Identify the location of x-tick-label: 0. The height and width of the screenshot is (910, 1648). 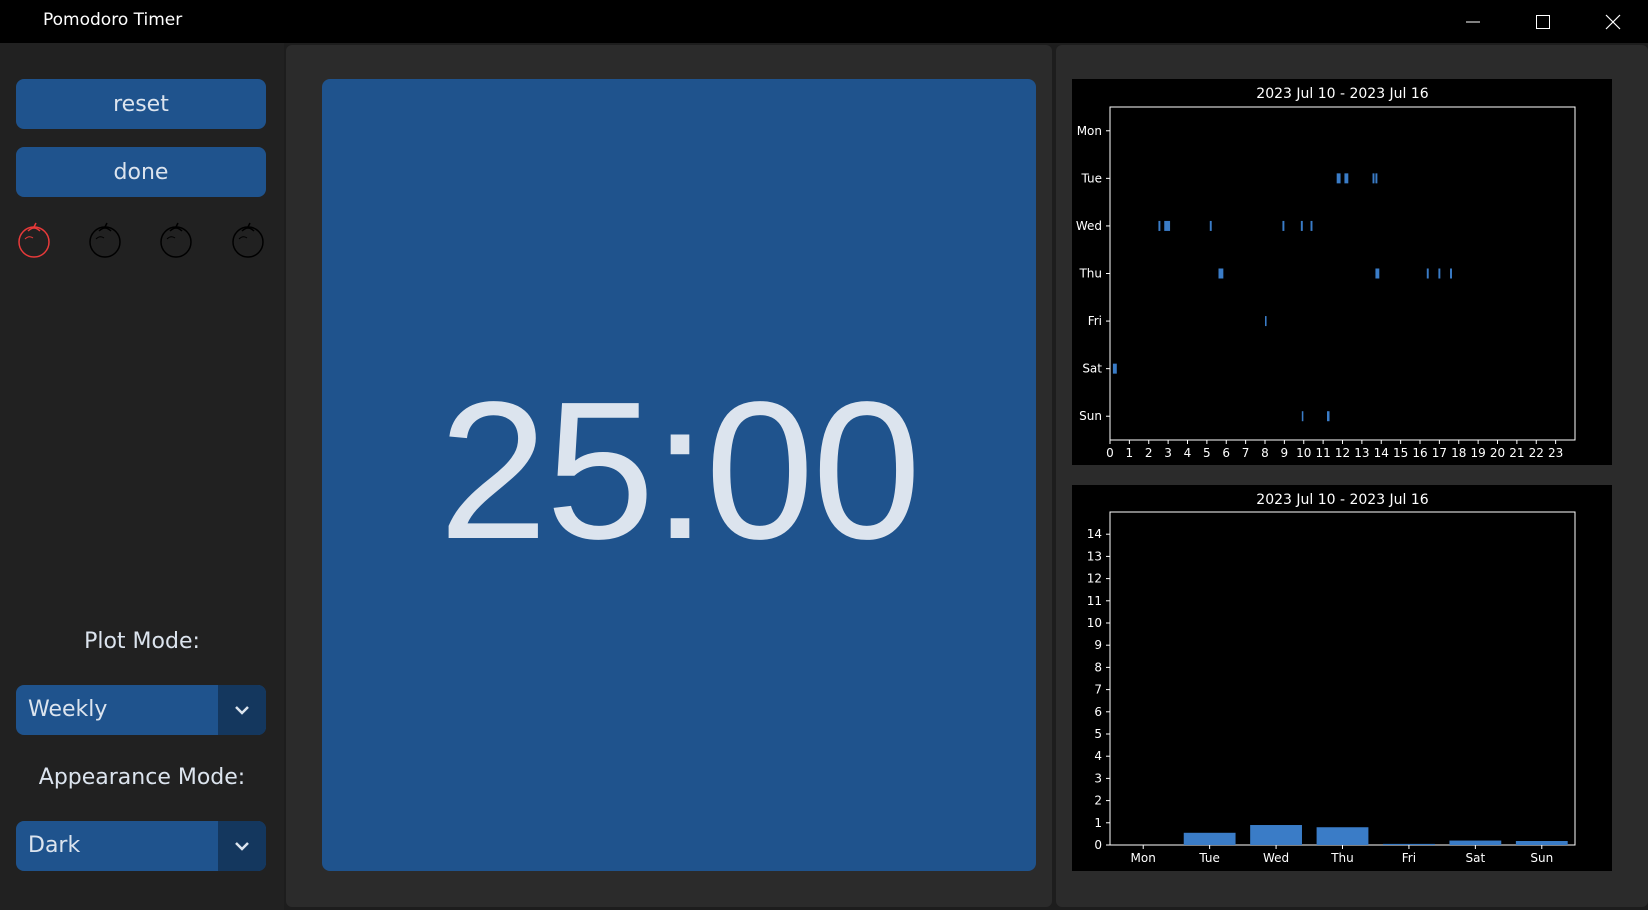
(1110, 453).